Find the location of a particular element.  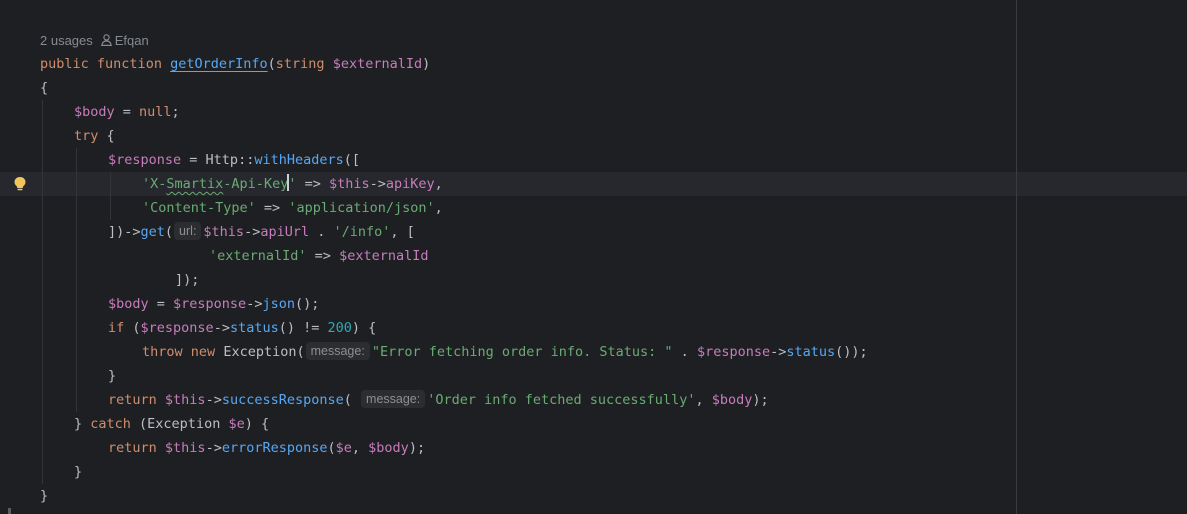

punctuation: ])-> is located at coordinates (124, 232).